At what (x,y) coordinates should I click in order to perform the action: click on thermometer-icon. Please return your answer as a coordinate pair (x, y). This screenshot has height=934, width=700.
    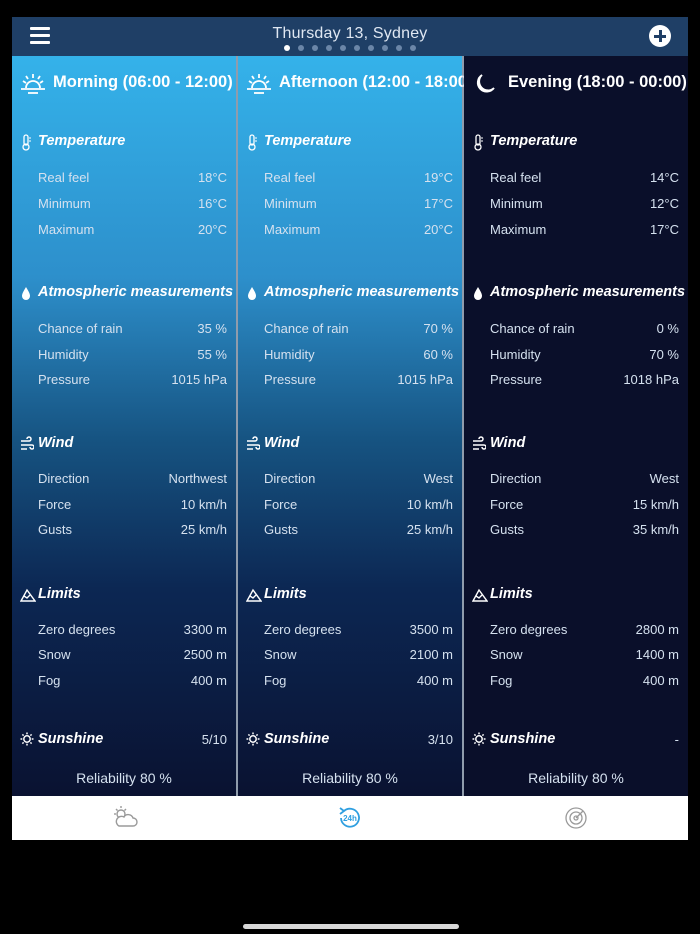
    Looking at the image, I should click on (252, 144).